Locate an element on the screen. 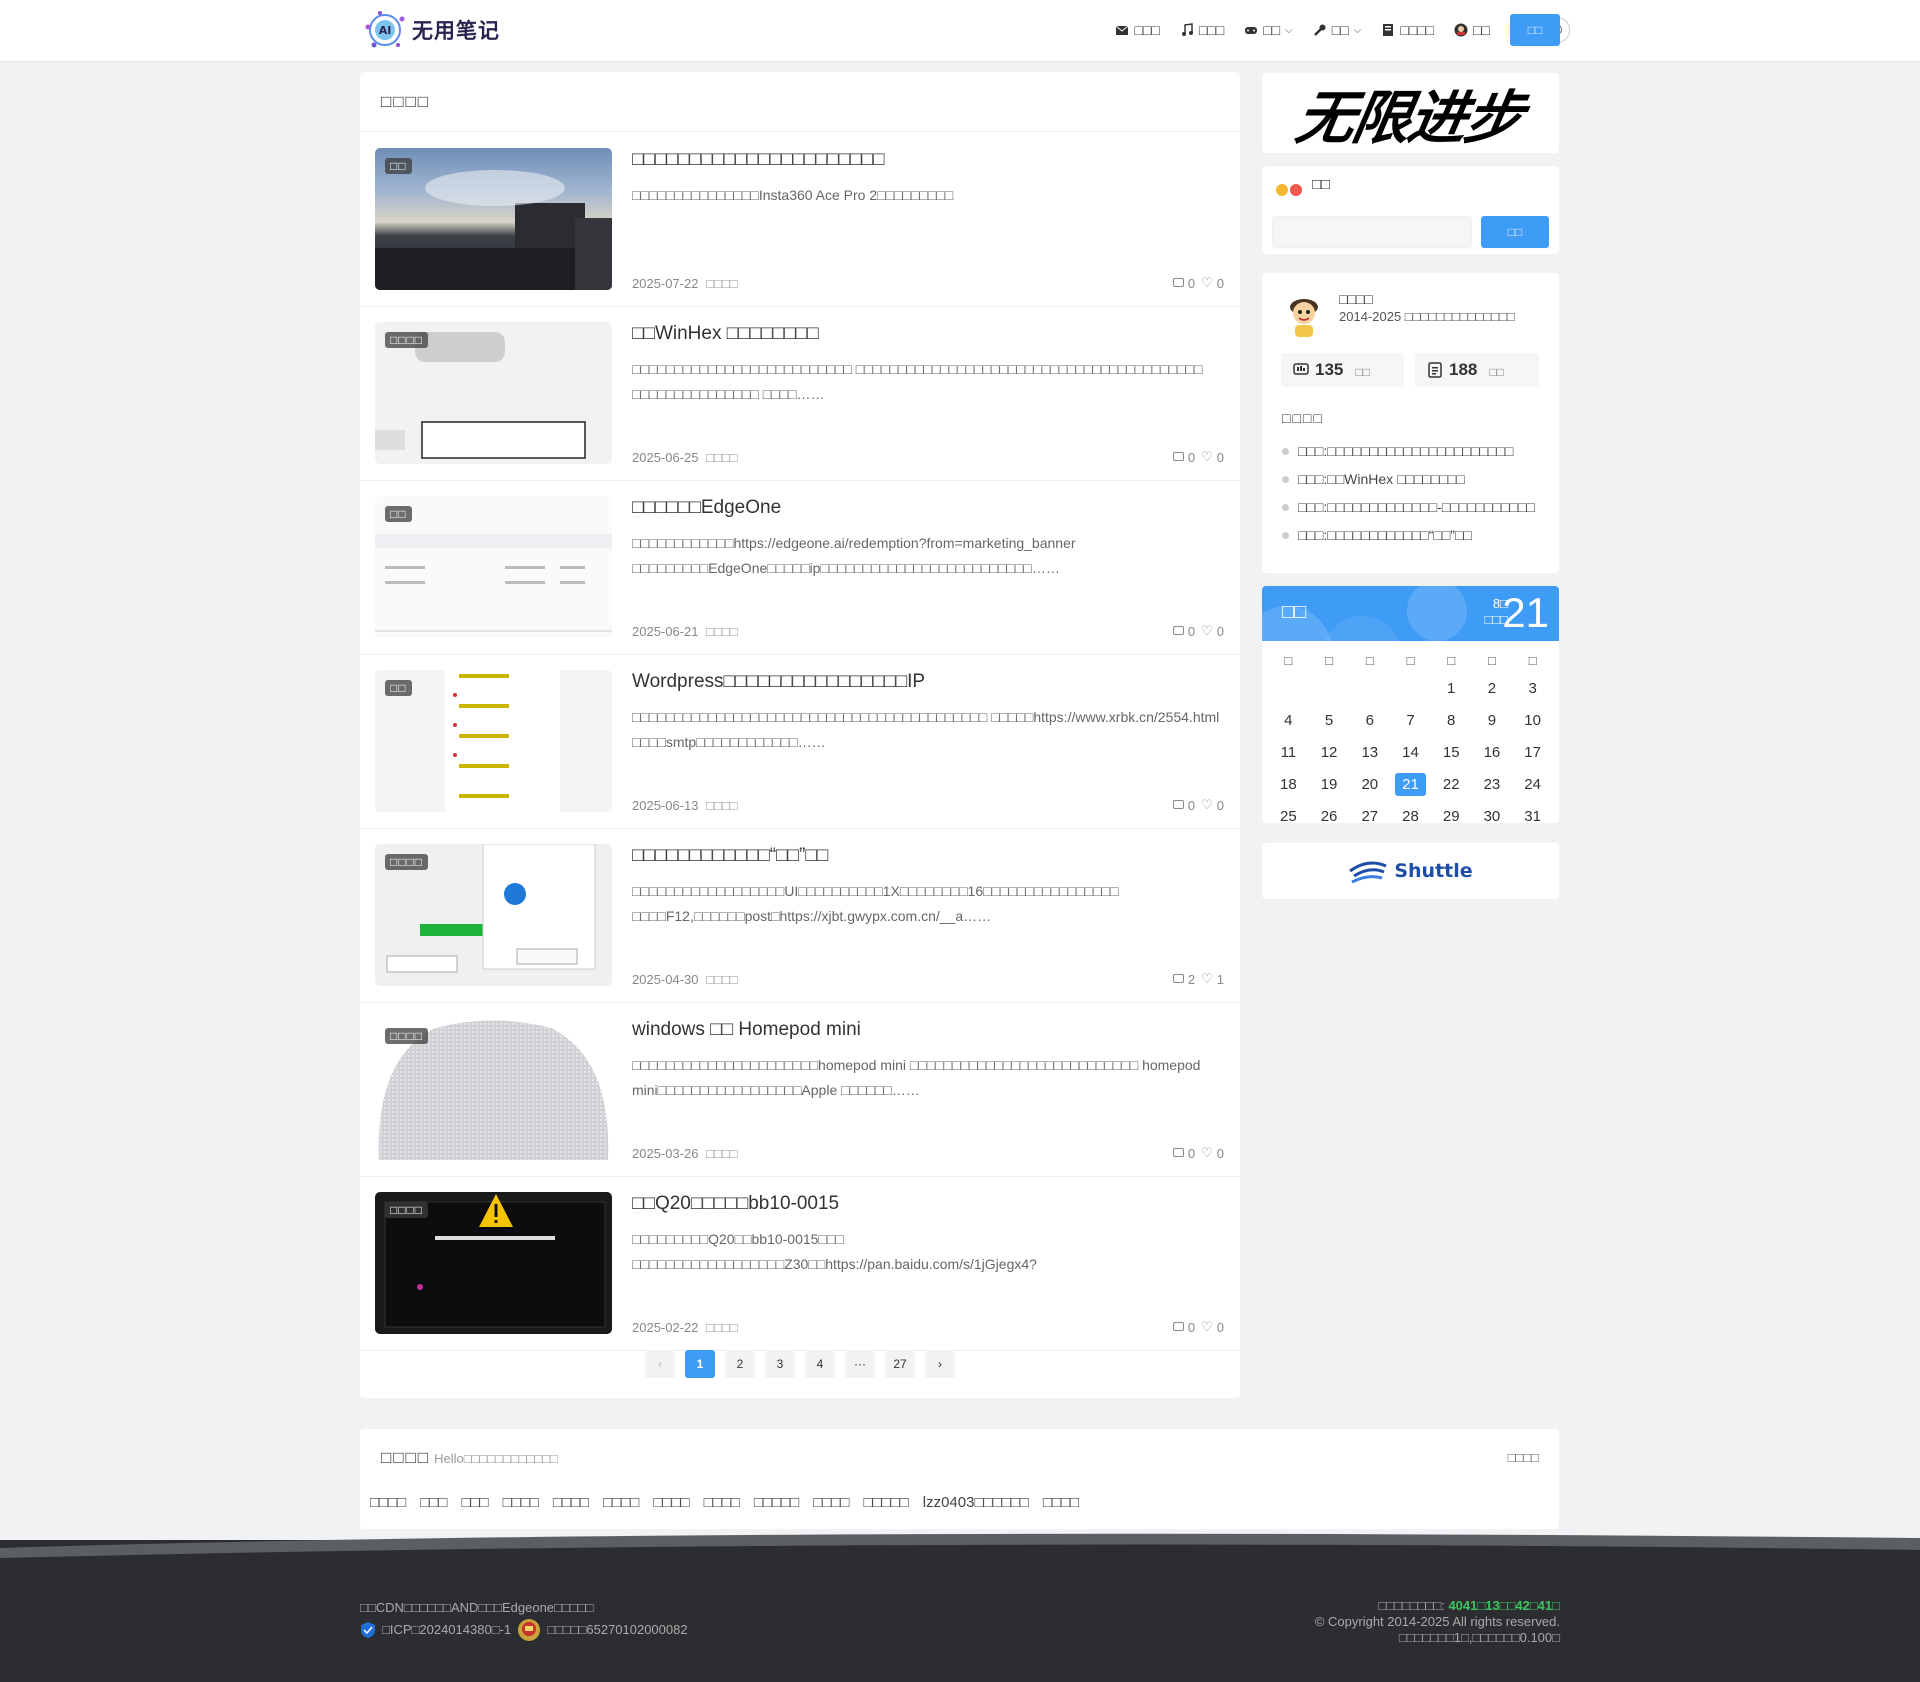 This screenshot has width=1920, height=1682. calendar-day-cell: 31 is located at coordinates (1532, 814).